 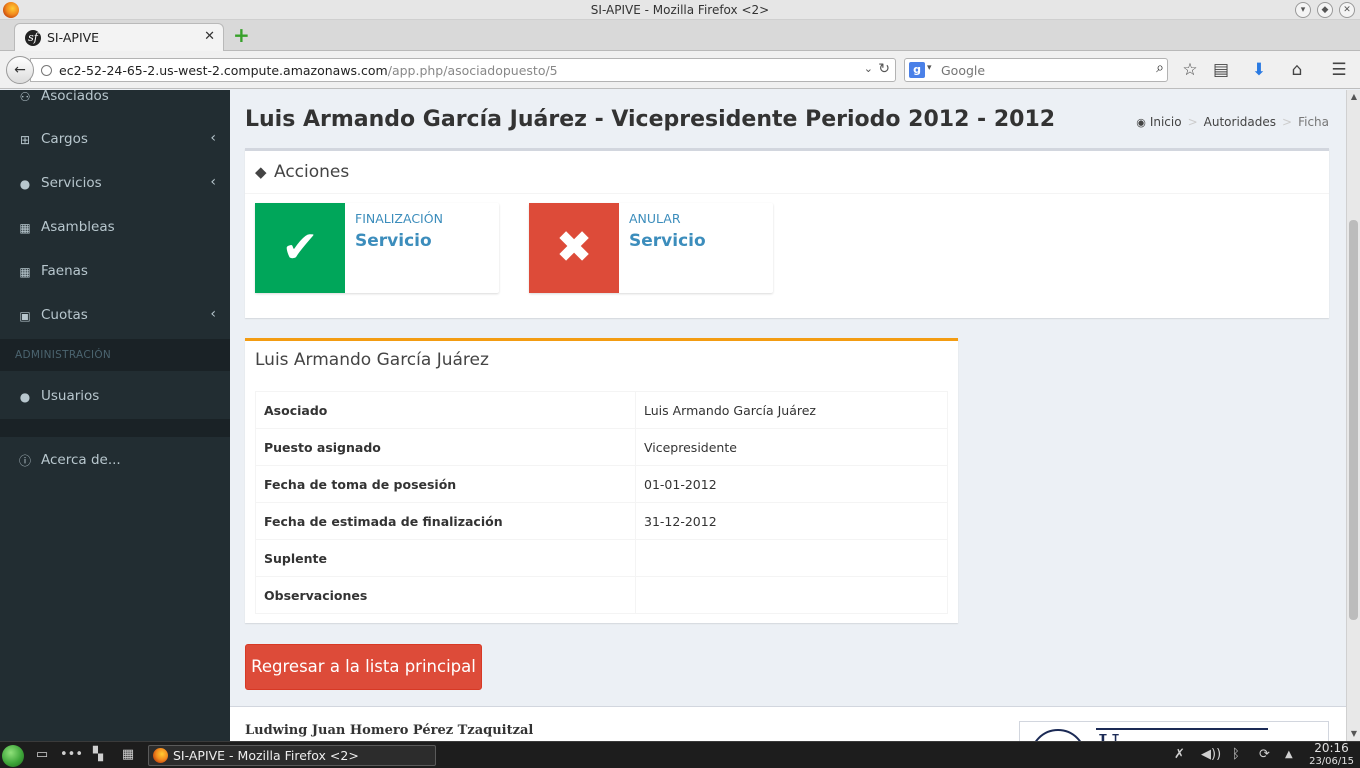 What do you see at coordinates (63, 355) in the screenshot?
I see `sidebar-section-header-label: ADMINISTRACIÓN` at bounding box center [63, 355].